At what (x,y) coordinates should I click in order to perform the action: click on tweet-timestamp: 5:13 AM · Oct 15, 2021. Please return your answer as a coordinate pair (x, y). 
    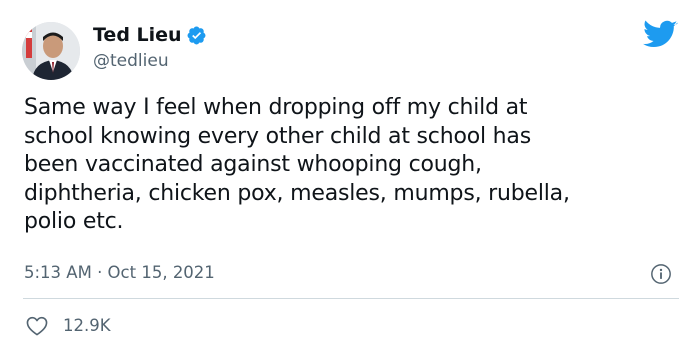
    Looking at the image, I should click on (119, 273).